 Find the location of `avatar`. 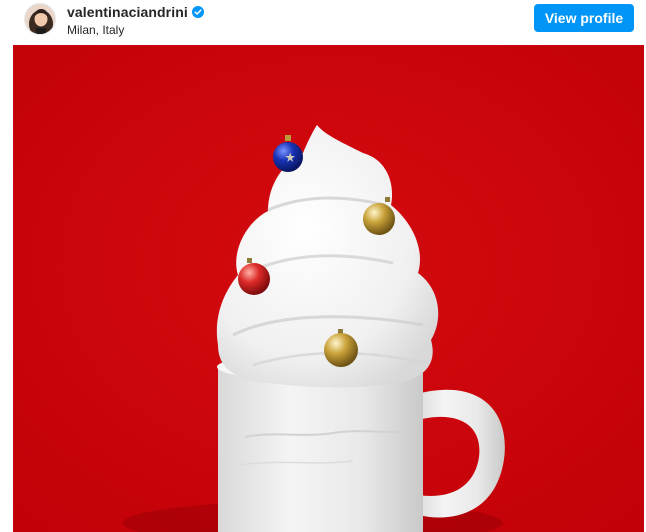

avatar is located at coordinates (40, 19).